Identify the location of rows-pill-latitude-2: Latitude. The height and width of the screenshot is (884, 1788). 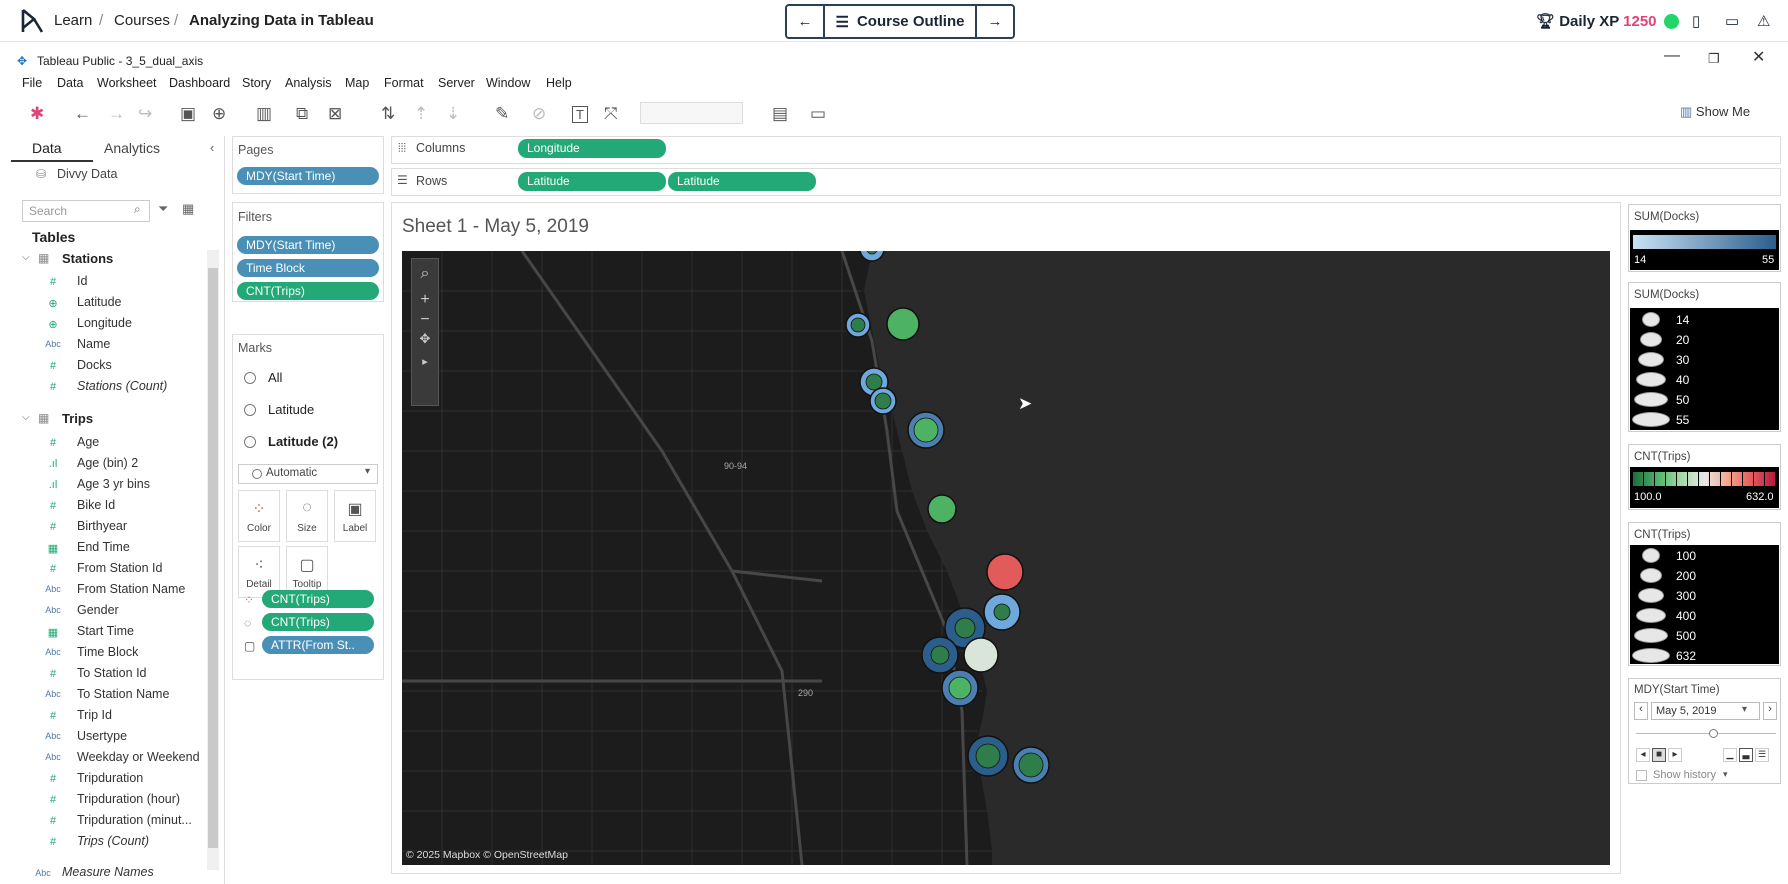
(742, 181).